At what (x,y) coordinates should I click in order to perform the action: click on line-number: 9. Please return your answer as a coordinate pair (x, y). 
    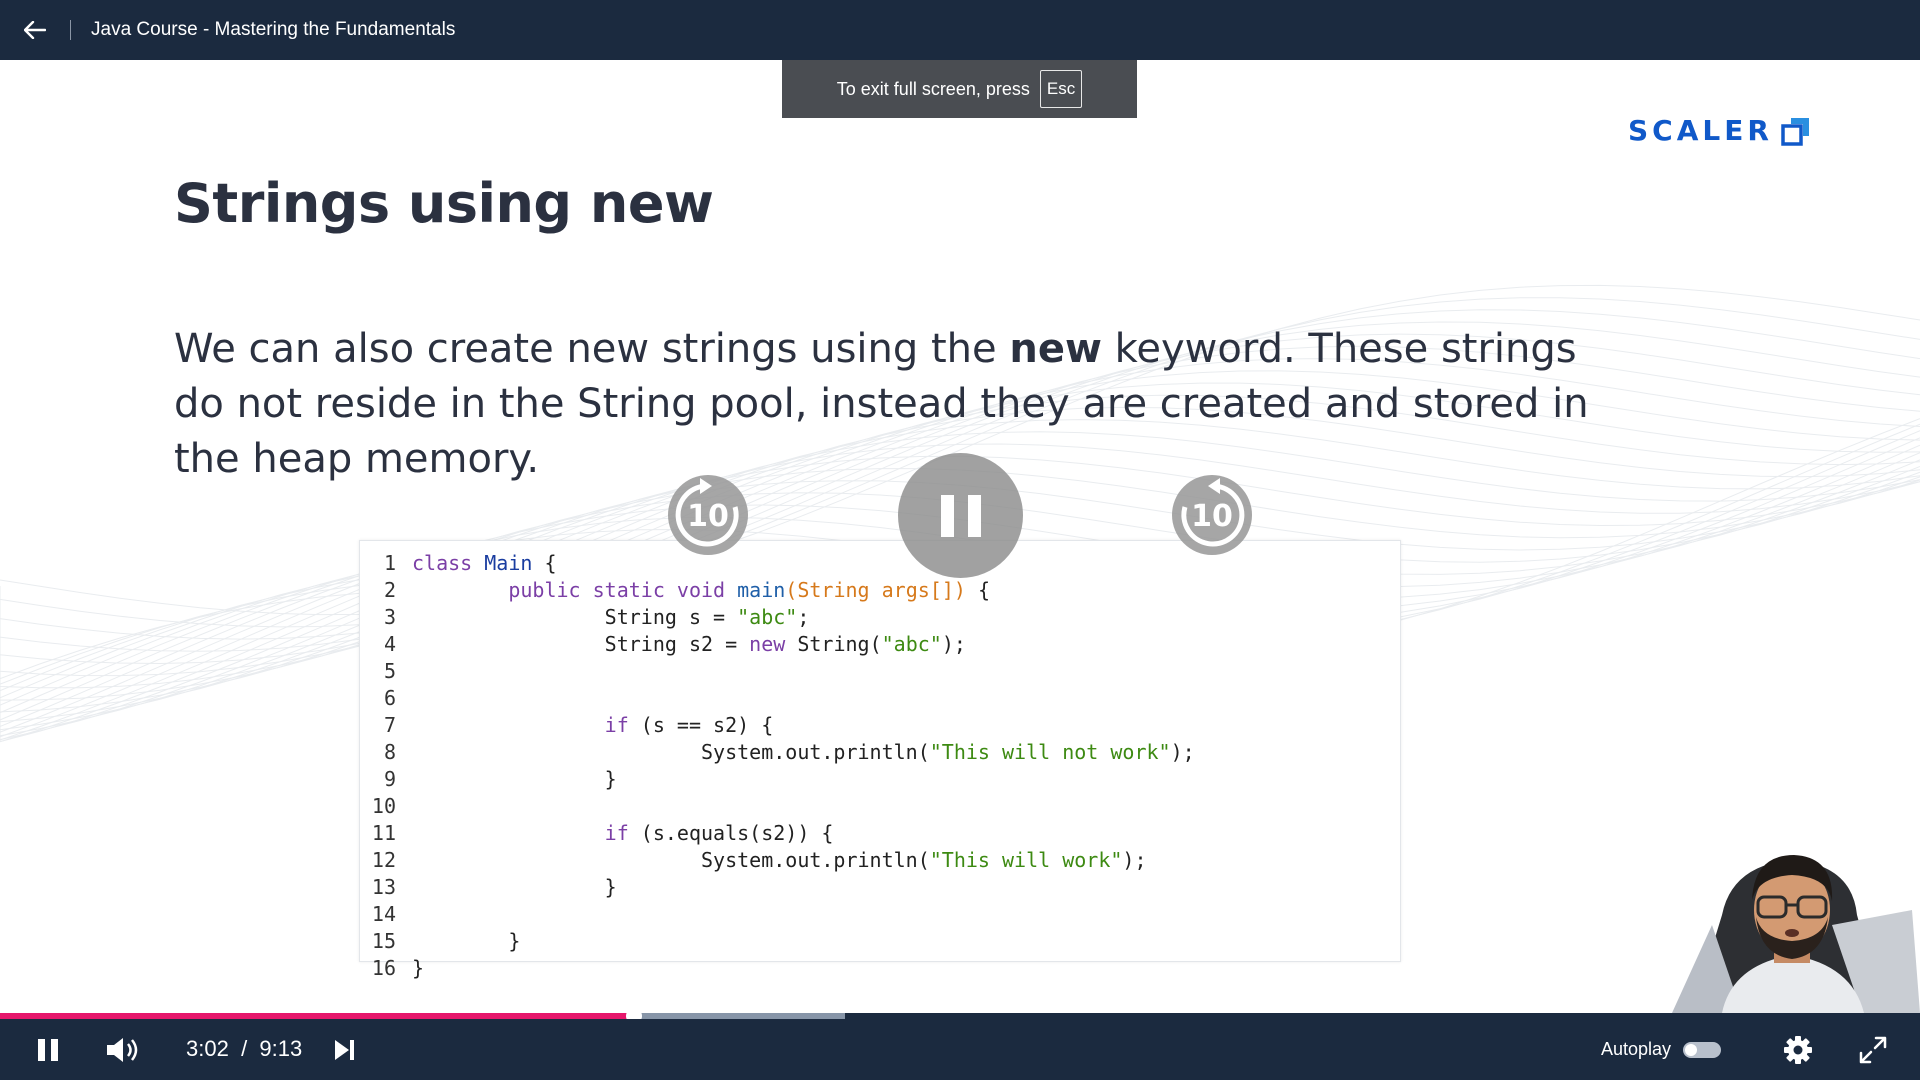
    Looking at the image, I should click on (389, 778).